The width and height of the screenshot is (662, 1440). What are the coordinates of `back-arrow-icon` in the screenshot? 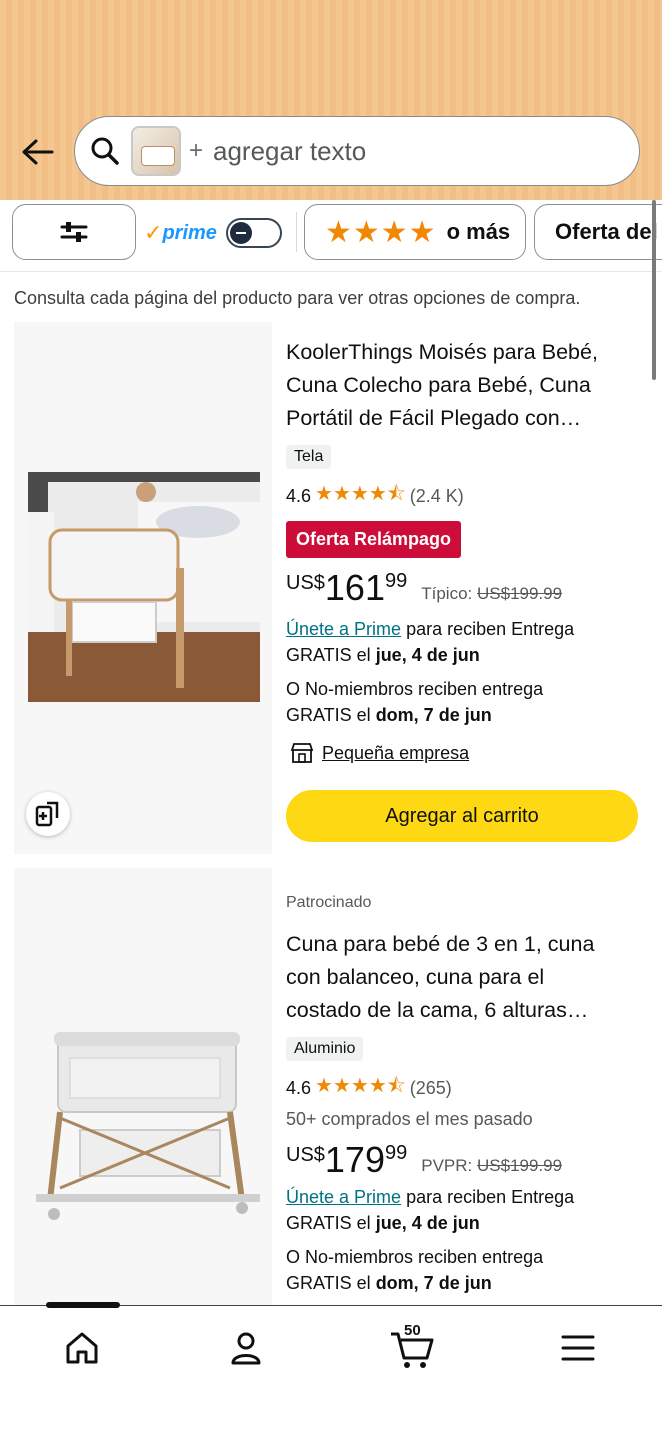 It's located at (38, 152).